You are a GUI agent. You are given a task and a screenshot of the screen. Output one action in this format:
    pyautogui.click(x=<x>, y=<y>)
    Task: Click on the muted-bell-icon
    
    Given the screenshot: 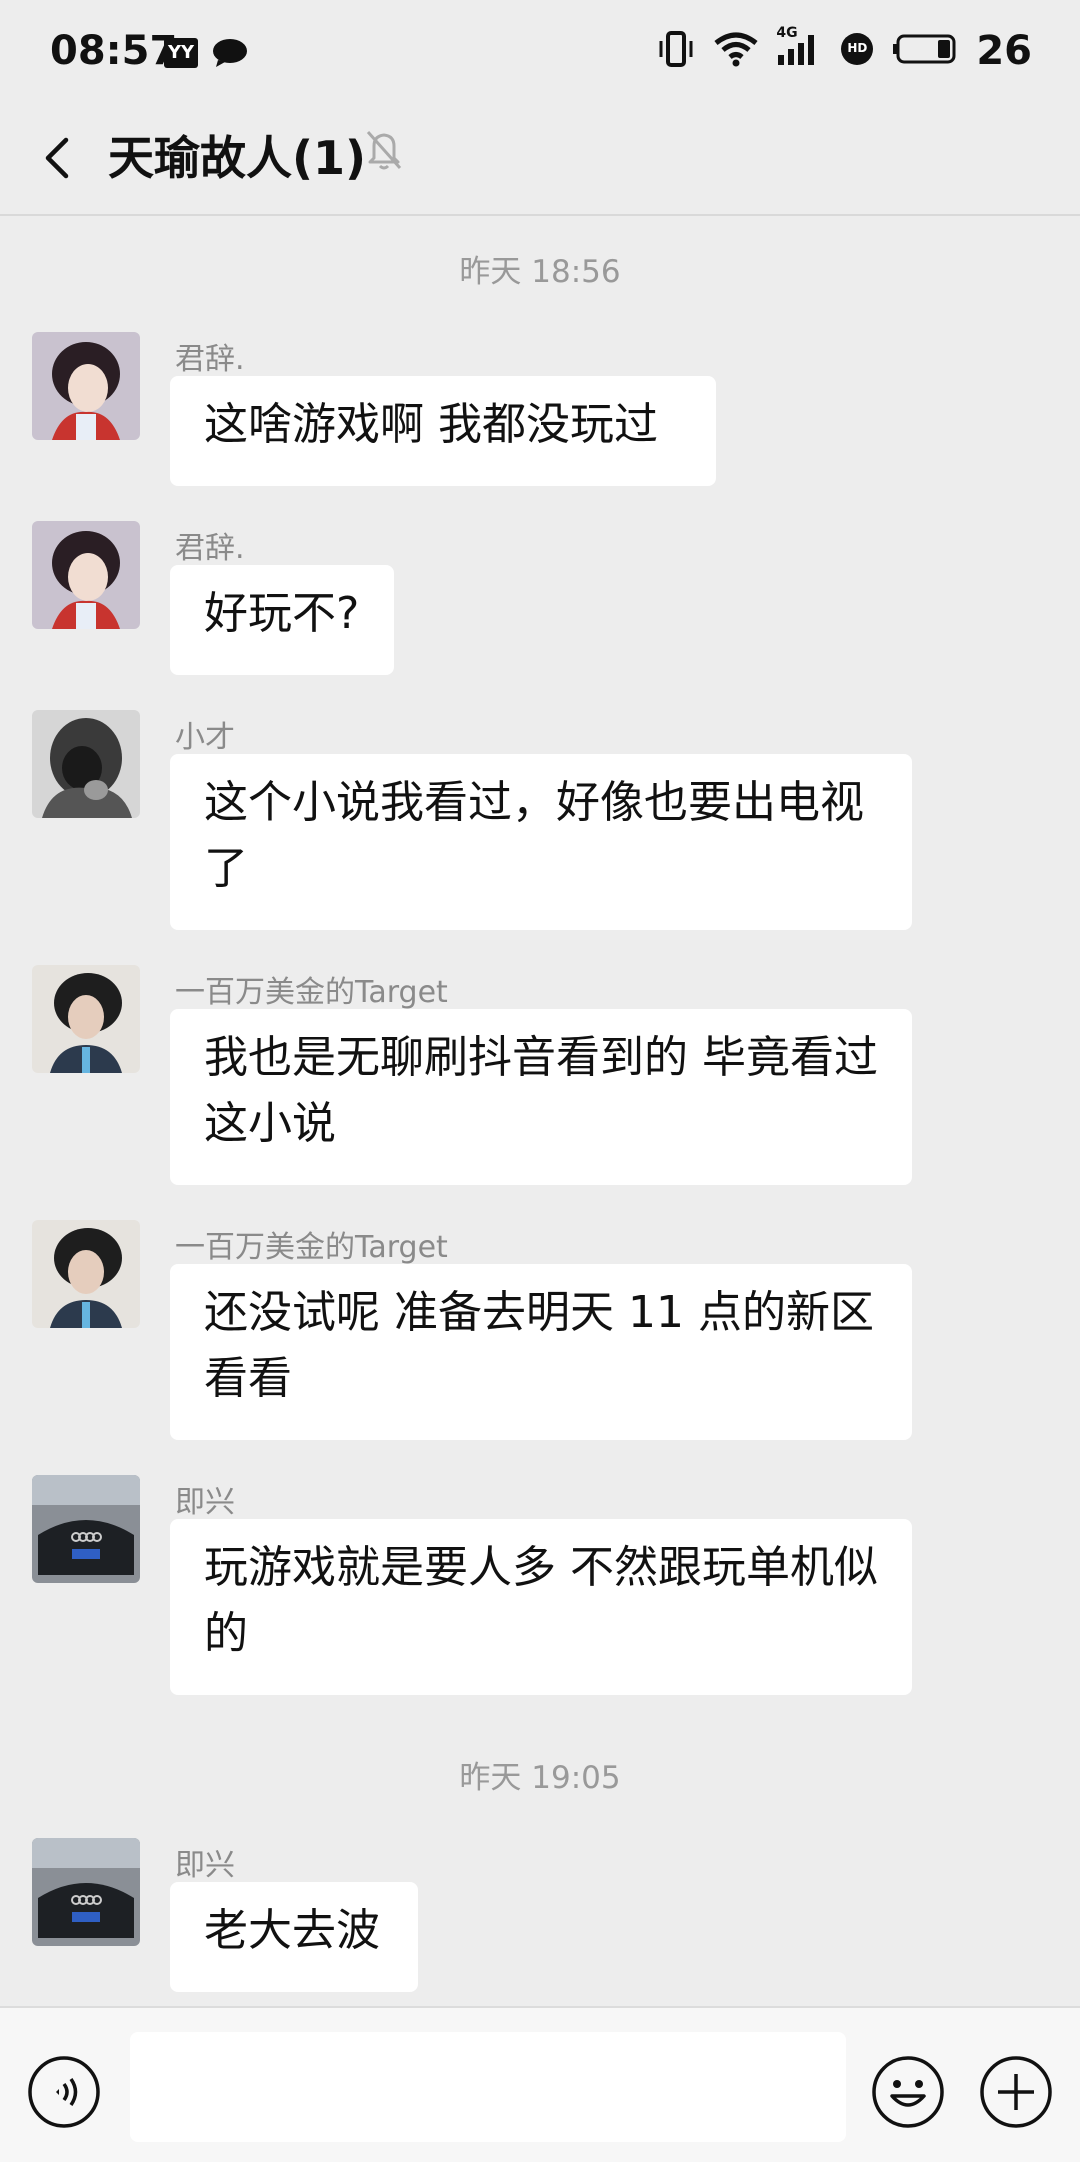 What is the action you would take?
    pyautogui.click(x=384, y=152)
    